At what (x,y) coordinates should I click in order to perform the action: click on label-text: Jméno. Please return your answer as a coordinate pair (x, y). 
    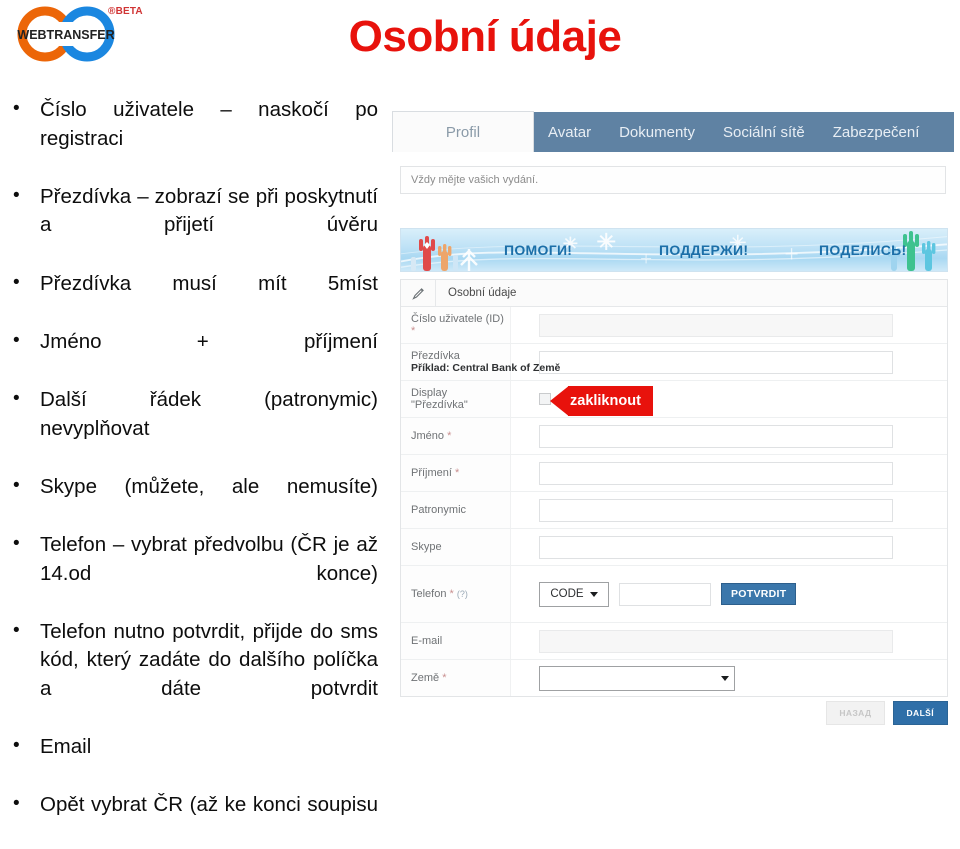
    Looking at the image, I should click on (428, 436).